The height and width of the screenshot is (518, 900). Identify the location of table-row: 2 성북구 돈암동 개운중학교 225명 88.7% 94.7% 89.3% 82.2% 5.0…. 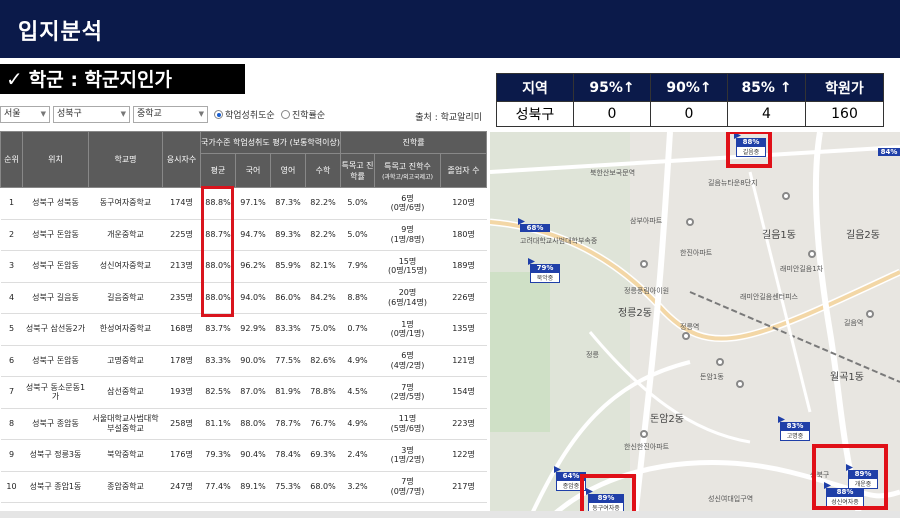
(243, 235).